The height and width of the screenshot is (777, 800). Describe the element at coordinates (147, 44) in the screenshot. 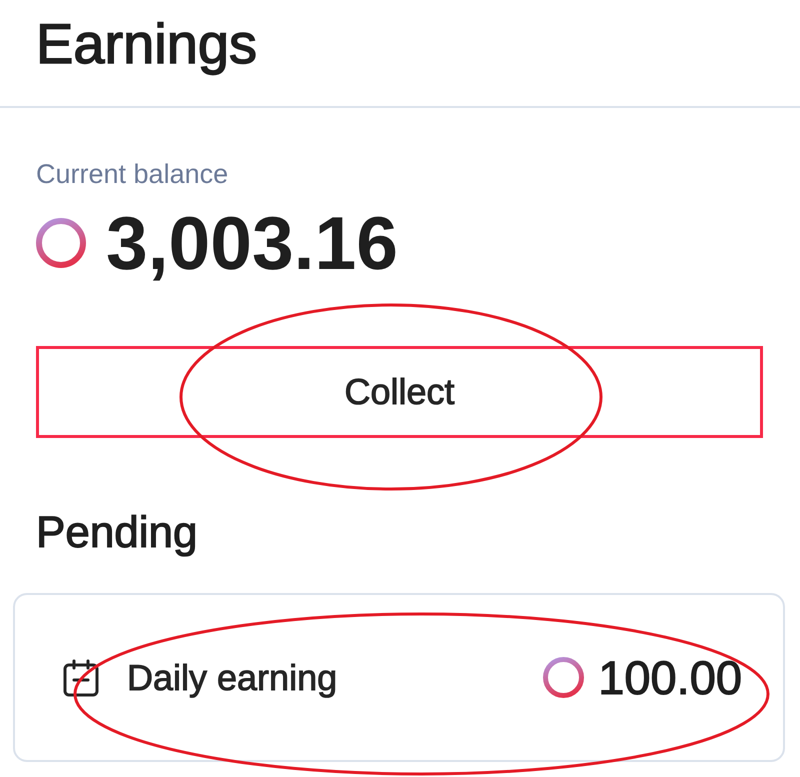

I see `page-title: Earnings` at that location.